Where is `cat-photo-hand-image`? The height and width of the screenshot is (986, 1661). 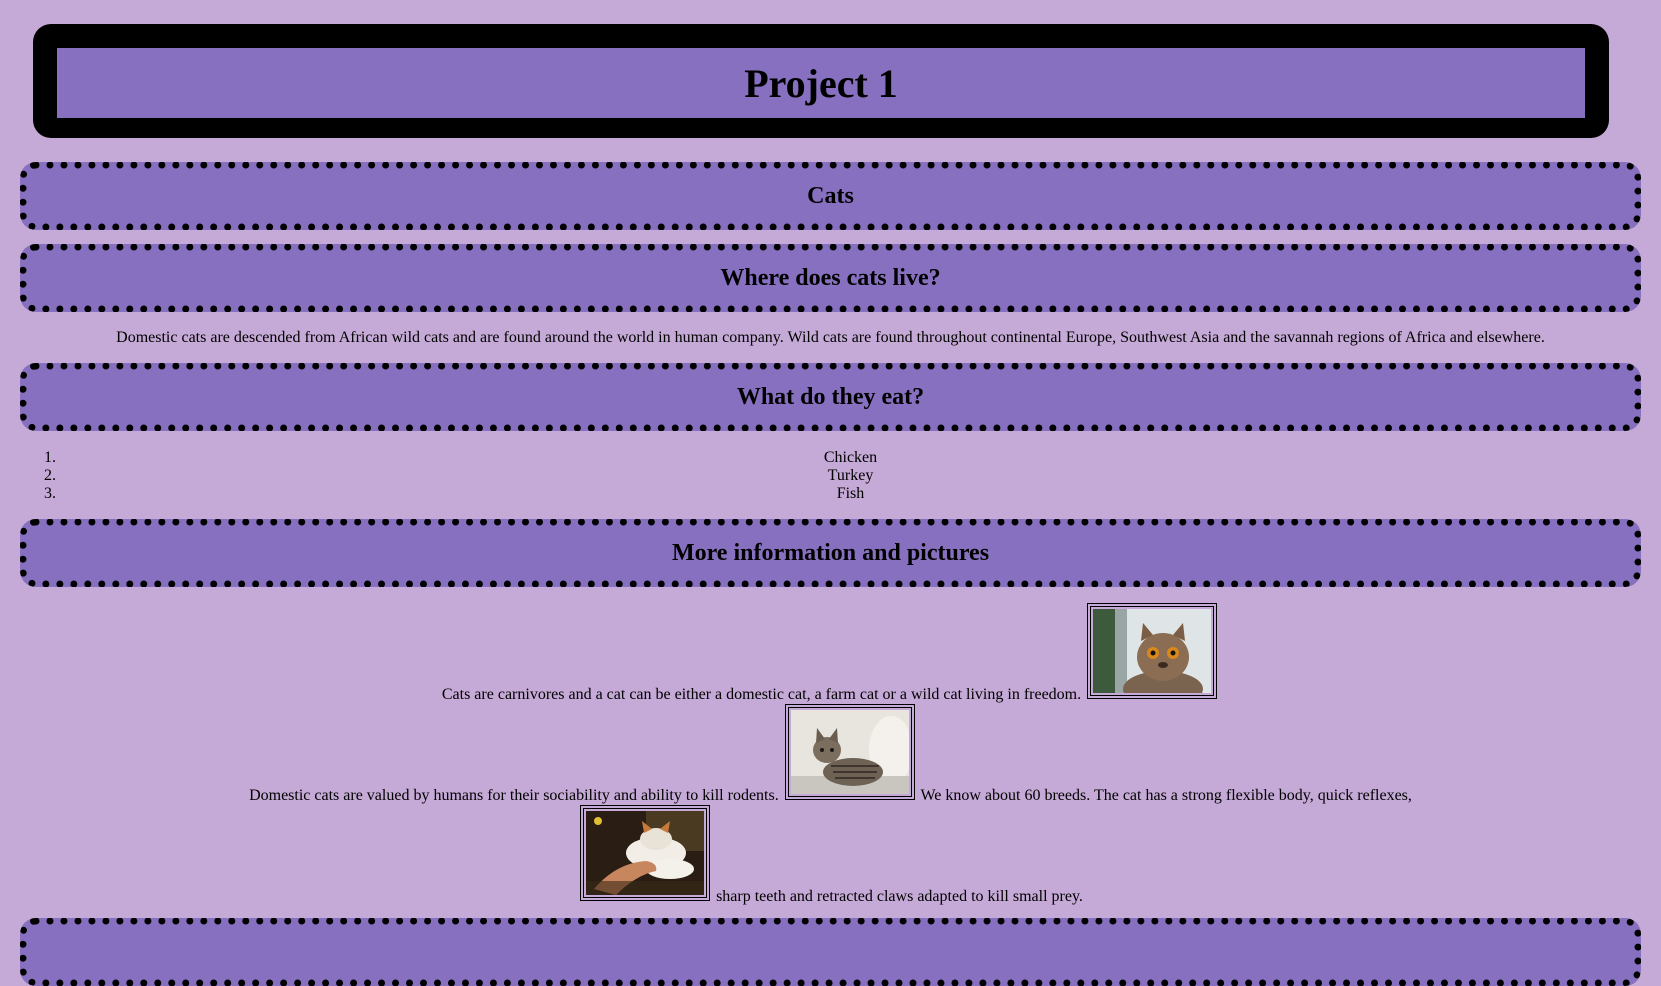
cat-photo-hand-image is located at coordinates (645, 853).